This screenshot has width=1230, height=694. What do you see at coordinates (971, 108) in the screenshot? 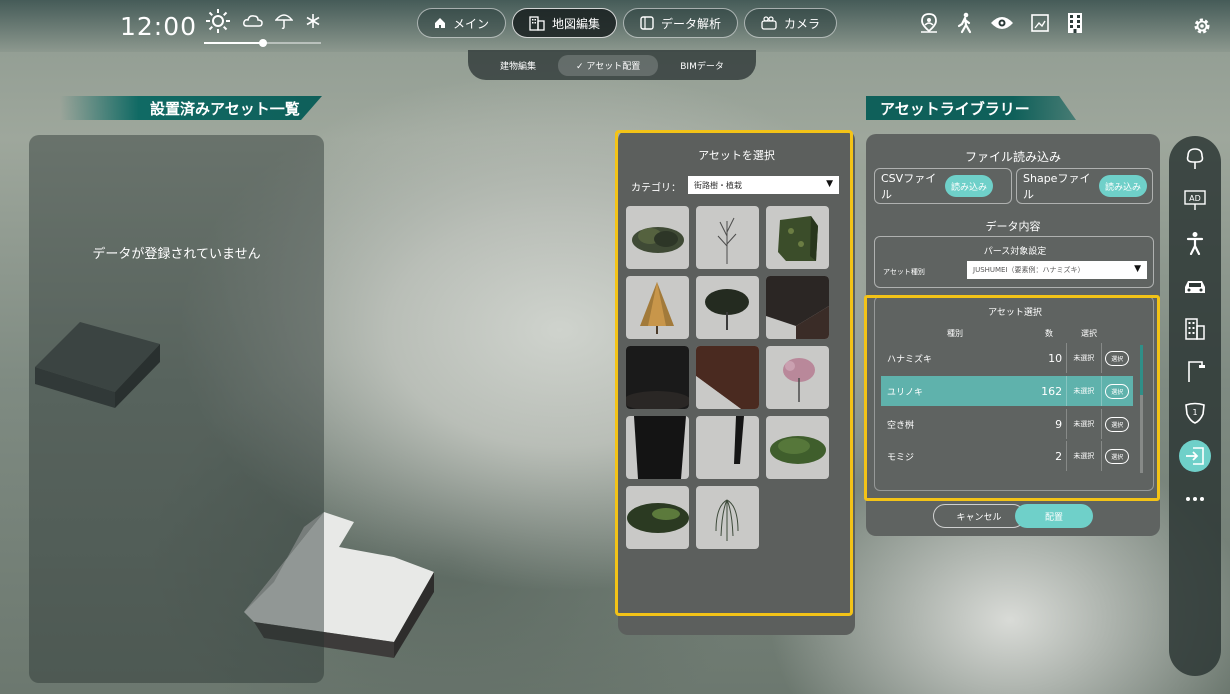
I see `asset-library-title: アセットライブラリー` at bounding box center [971, 108].